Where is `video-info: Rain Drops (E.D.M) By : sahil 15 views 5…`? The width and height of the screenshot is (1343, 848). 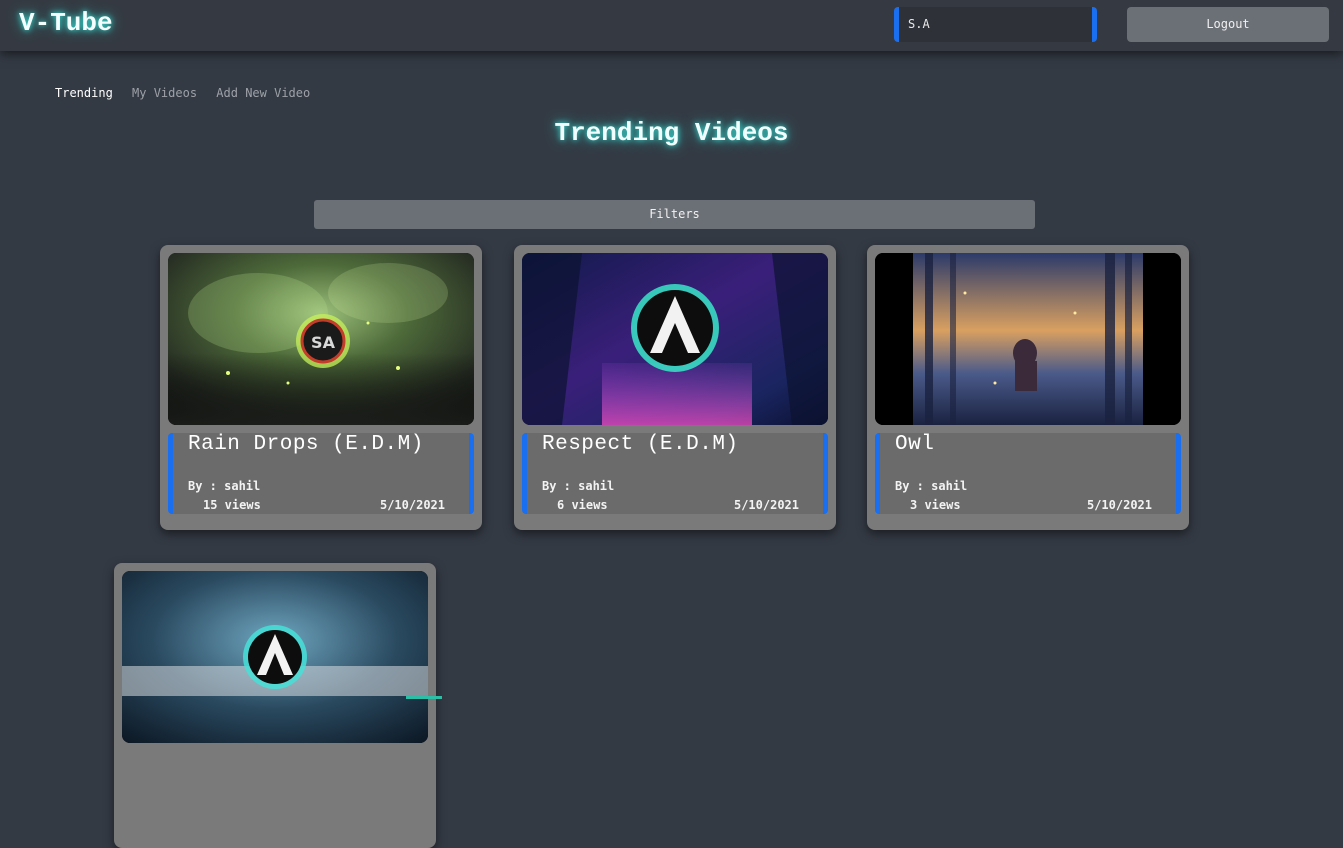 video-info: Rain Drops (E.D.M) By : sahil 15 views 5… is located at coordinates (321, 473).